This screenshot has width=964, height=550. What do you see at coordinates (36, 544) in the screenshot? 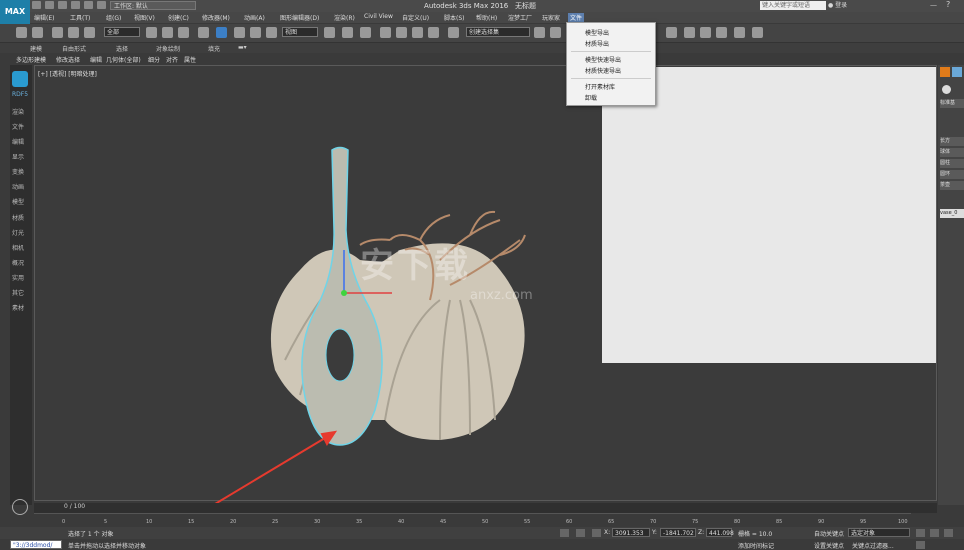
I see `maxscript-listener: "3://3ddmod/` at bounding box center [36, 544].